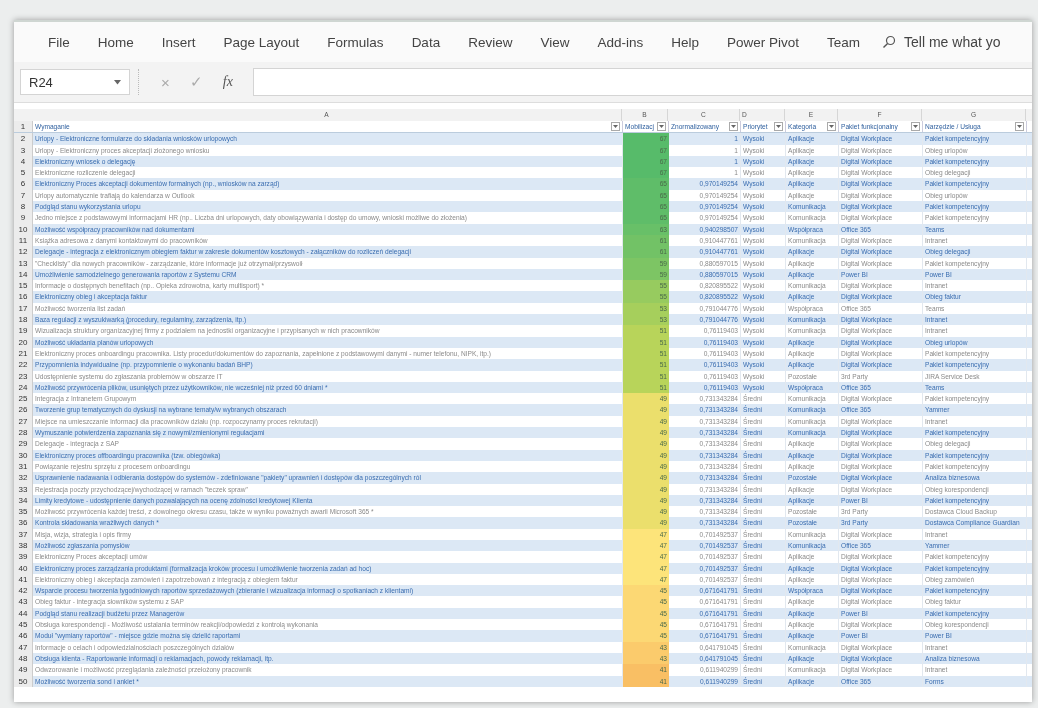 This screenshot has height=708, width=1038. I want to click on row-number: 49, so click(23, 670).